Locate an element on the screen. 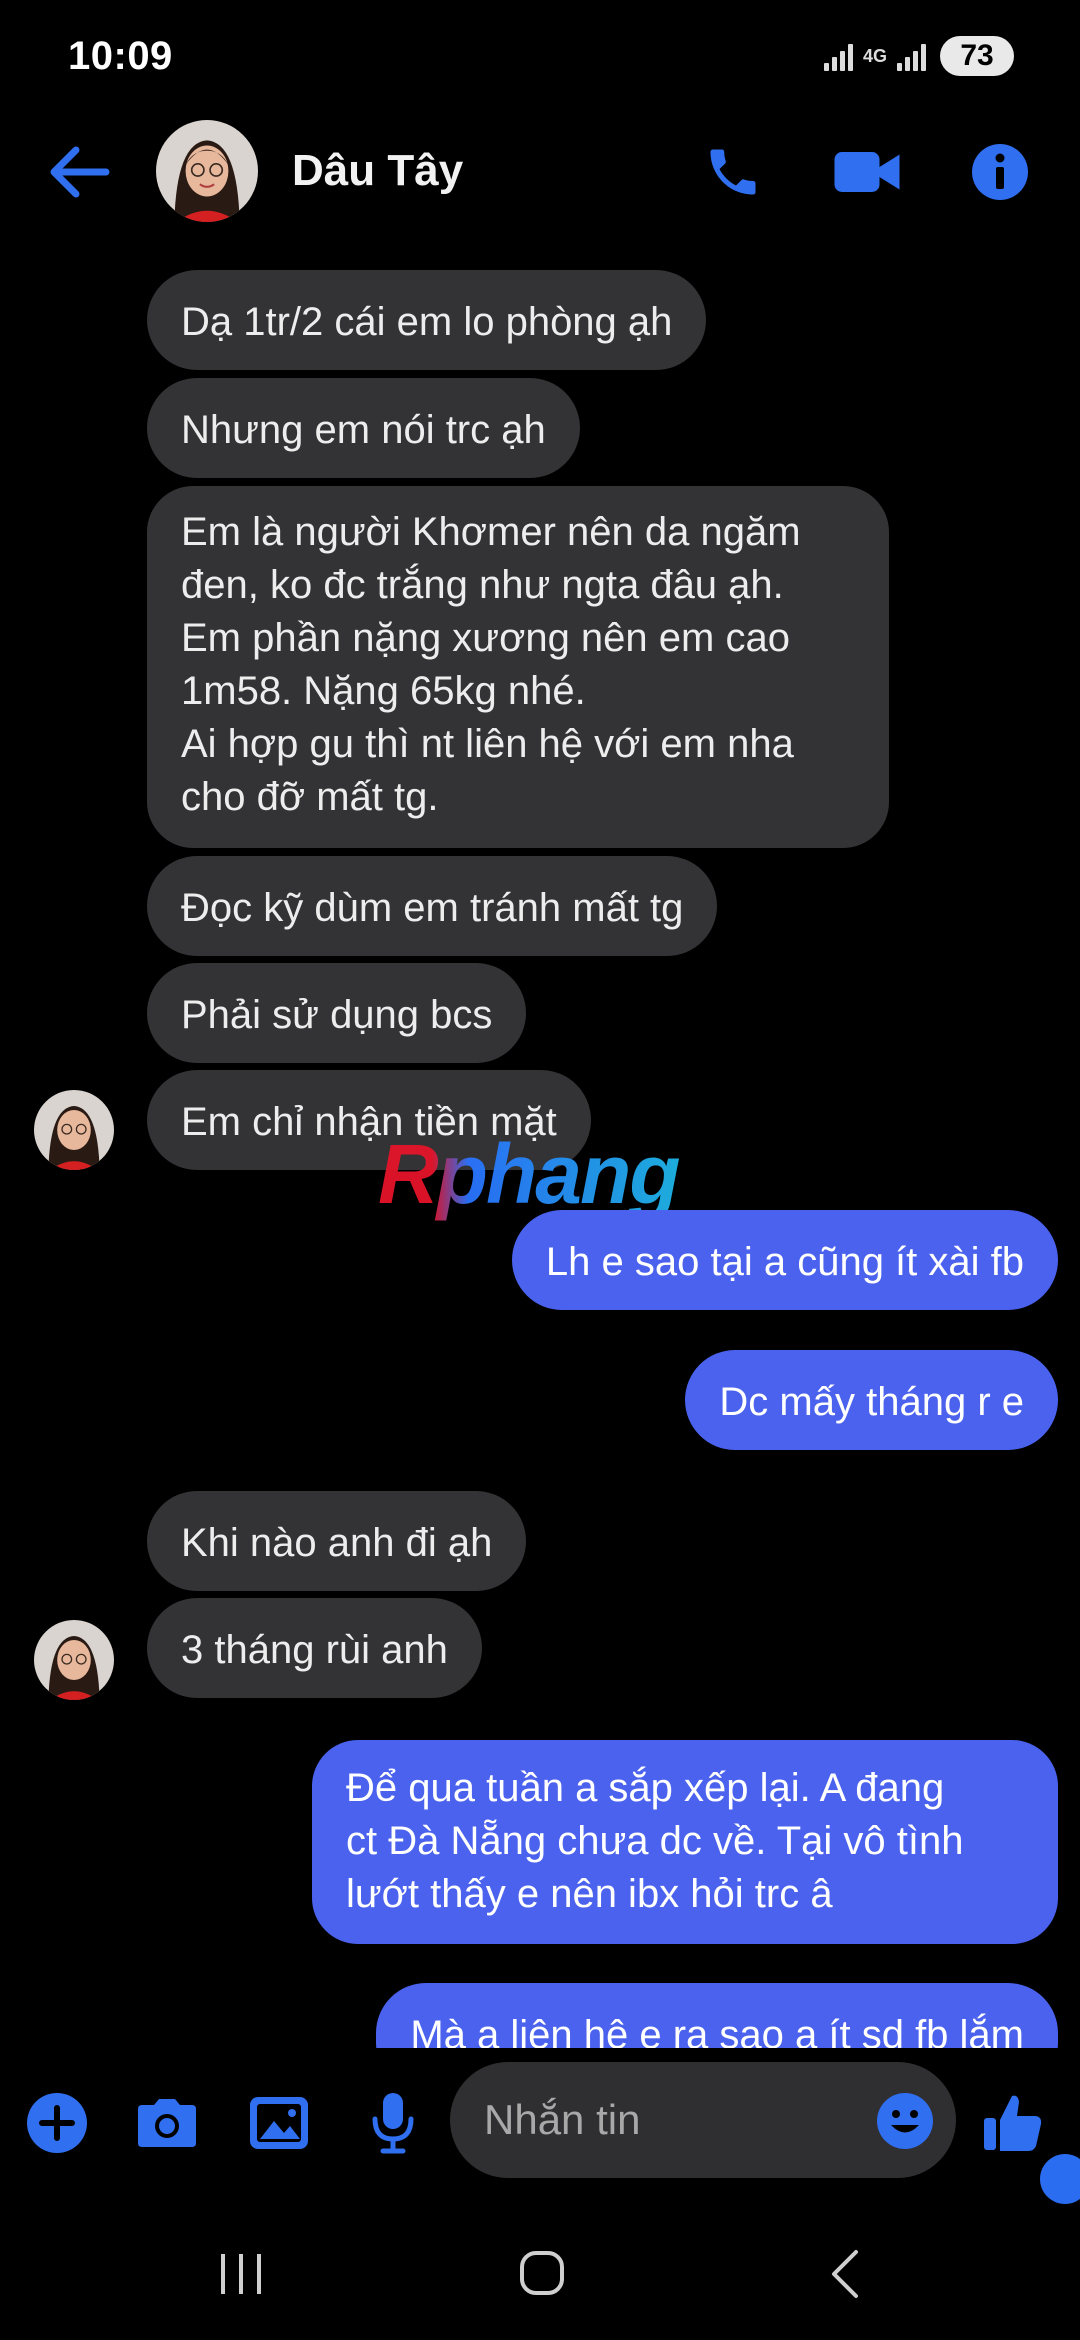 The height and width of the screenshot is (2340, 1080). watermark-logo: Rphang is located at coordinates (529, 1174).